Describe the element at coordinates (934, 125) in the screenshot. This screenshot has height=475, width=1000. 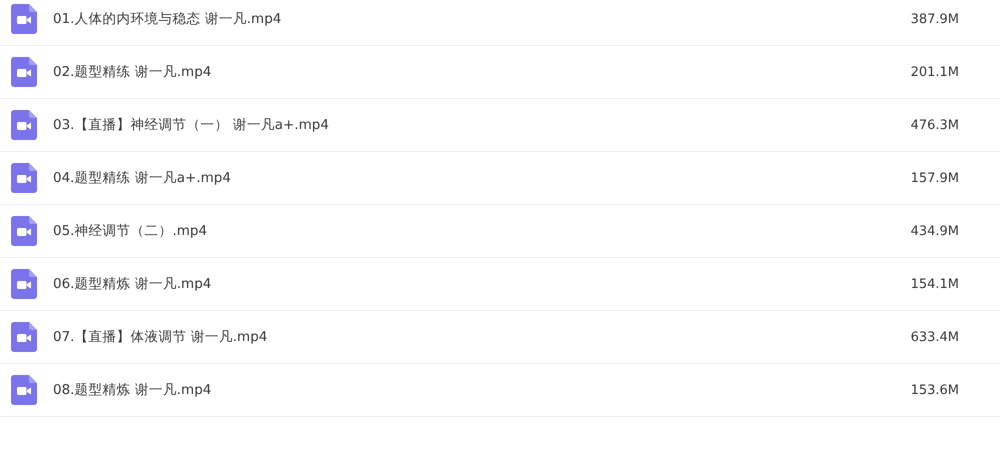
I see `file-size: 476.3M` at that location.